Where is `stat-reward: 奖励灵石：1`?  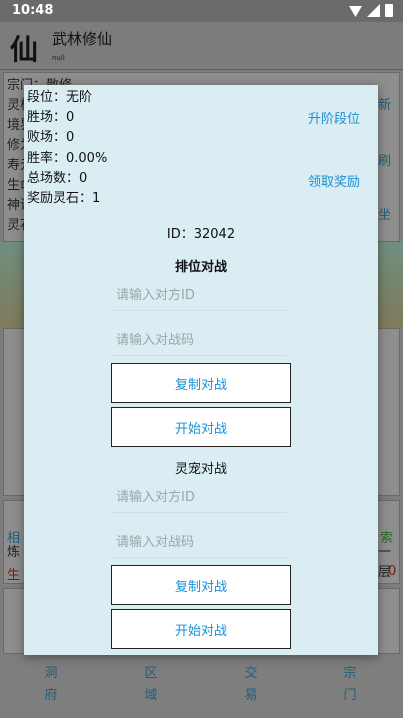
stat-reward: 奖励灵石：1 is located at coordinates (64, 198).